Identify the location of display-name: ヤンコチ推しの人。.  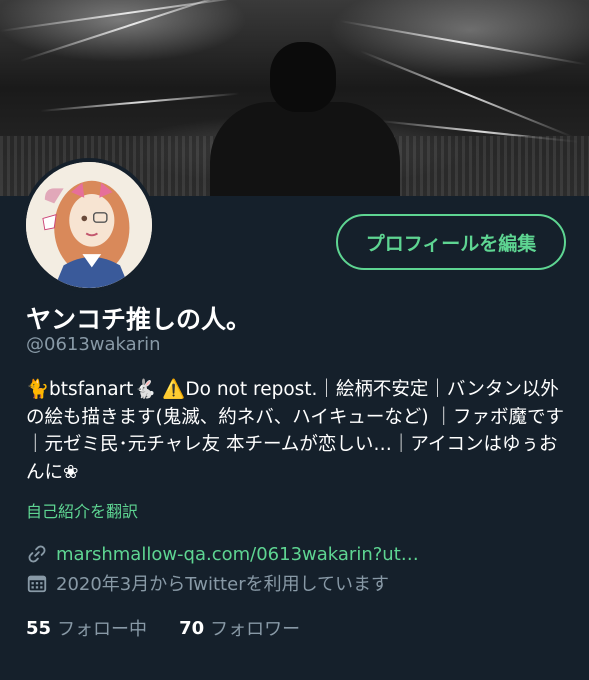
(139, 319).